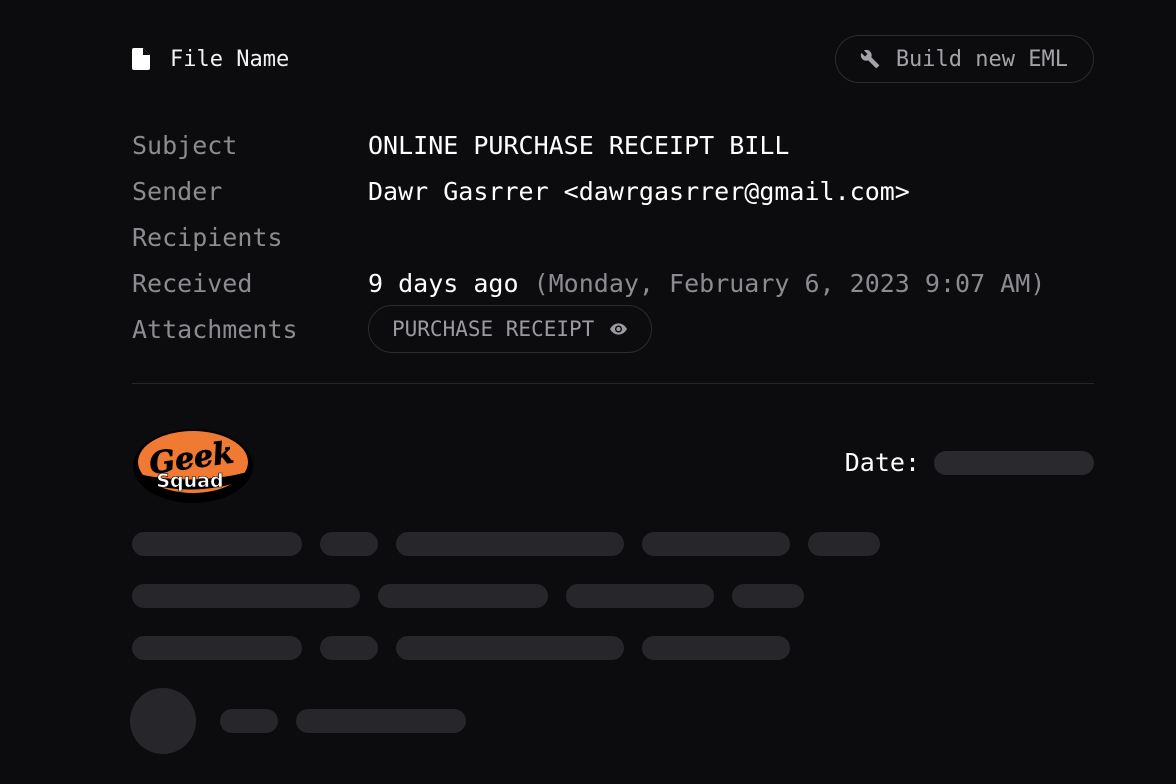  Describe the element at coordinates (579, 145) in the screenshot. I see `subject-value: ONLINE PURCHASE RECEIPT BILL` at that location.